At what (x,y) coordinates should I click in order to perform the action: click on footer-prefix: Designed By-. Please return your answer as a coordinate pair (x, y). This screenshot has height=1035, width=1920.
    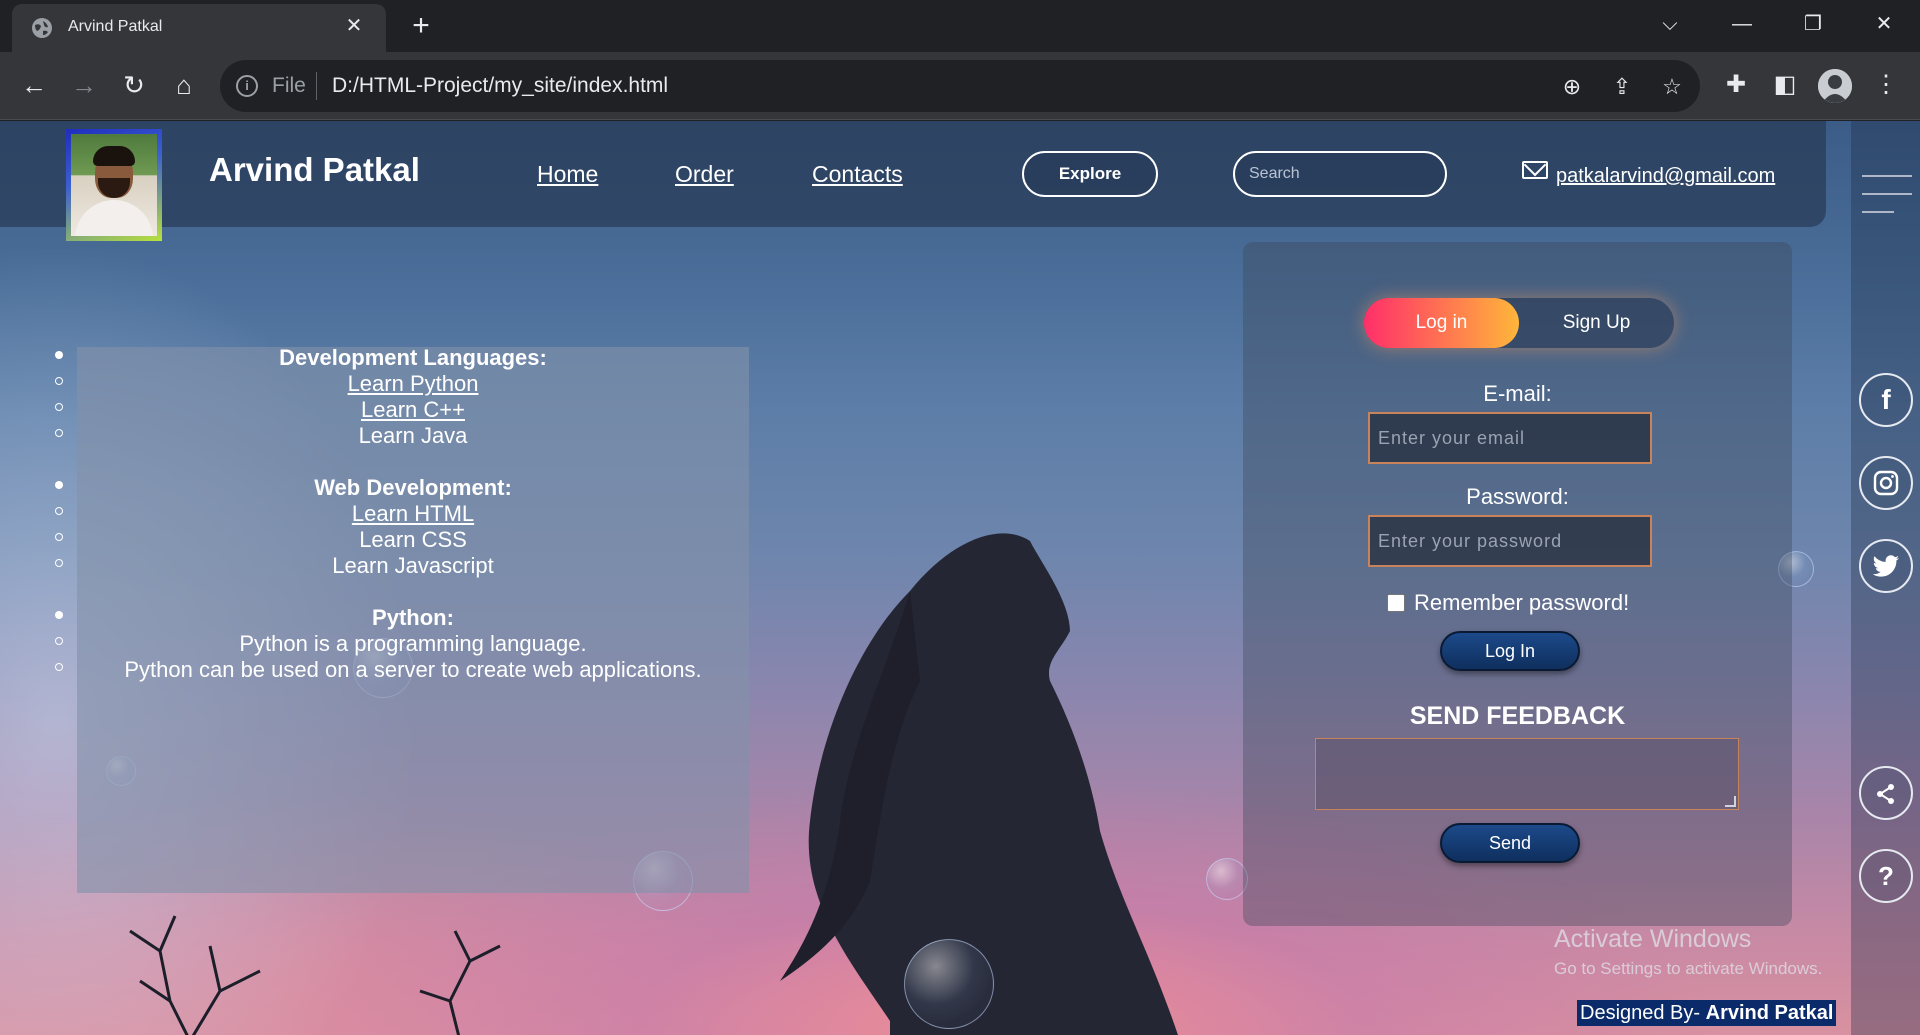
    Looking at the image, I should click on (1643, 1013).